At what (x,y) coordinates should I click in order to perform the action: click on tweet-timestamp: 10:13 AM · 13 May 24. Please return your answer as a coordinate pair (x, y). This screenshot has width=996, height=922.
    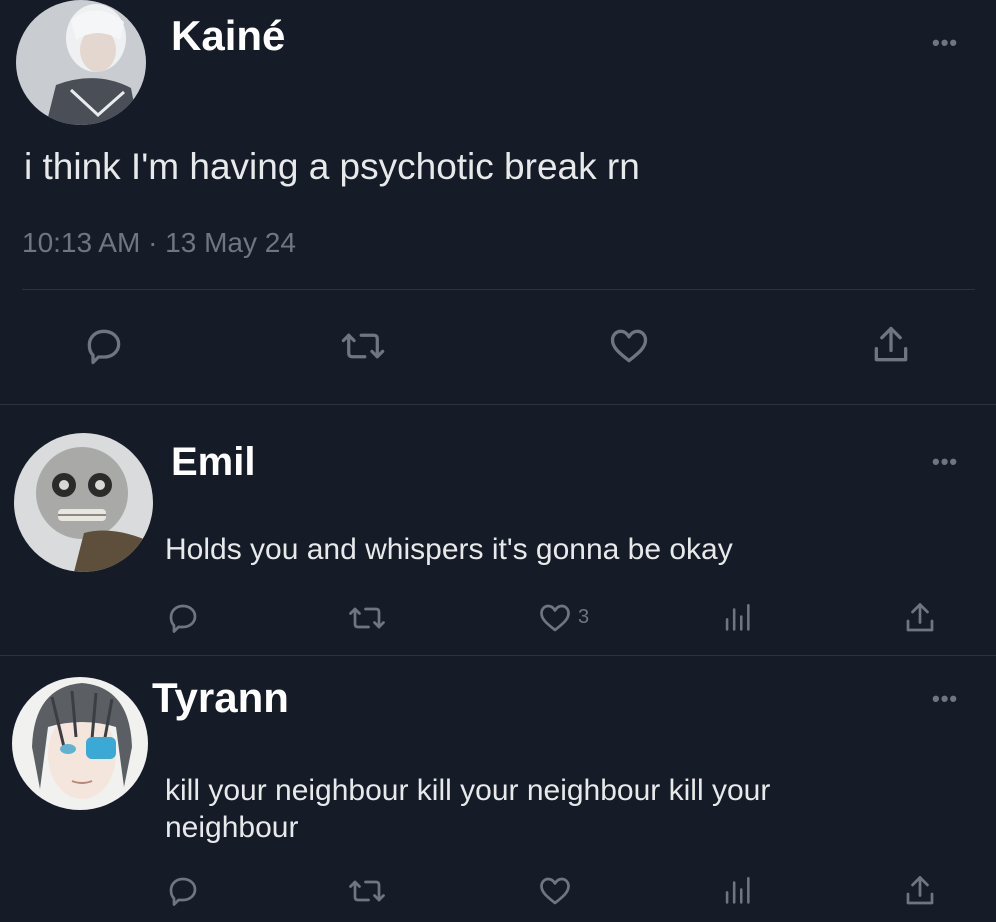
    Looking at the image, I should click on (159, 243).